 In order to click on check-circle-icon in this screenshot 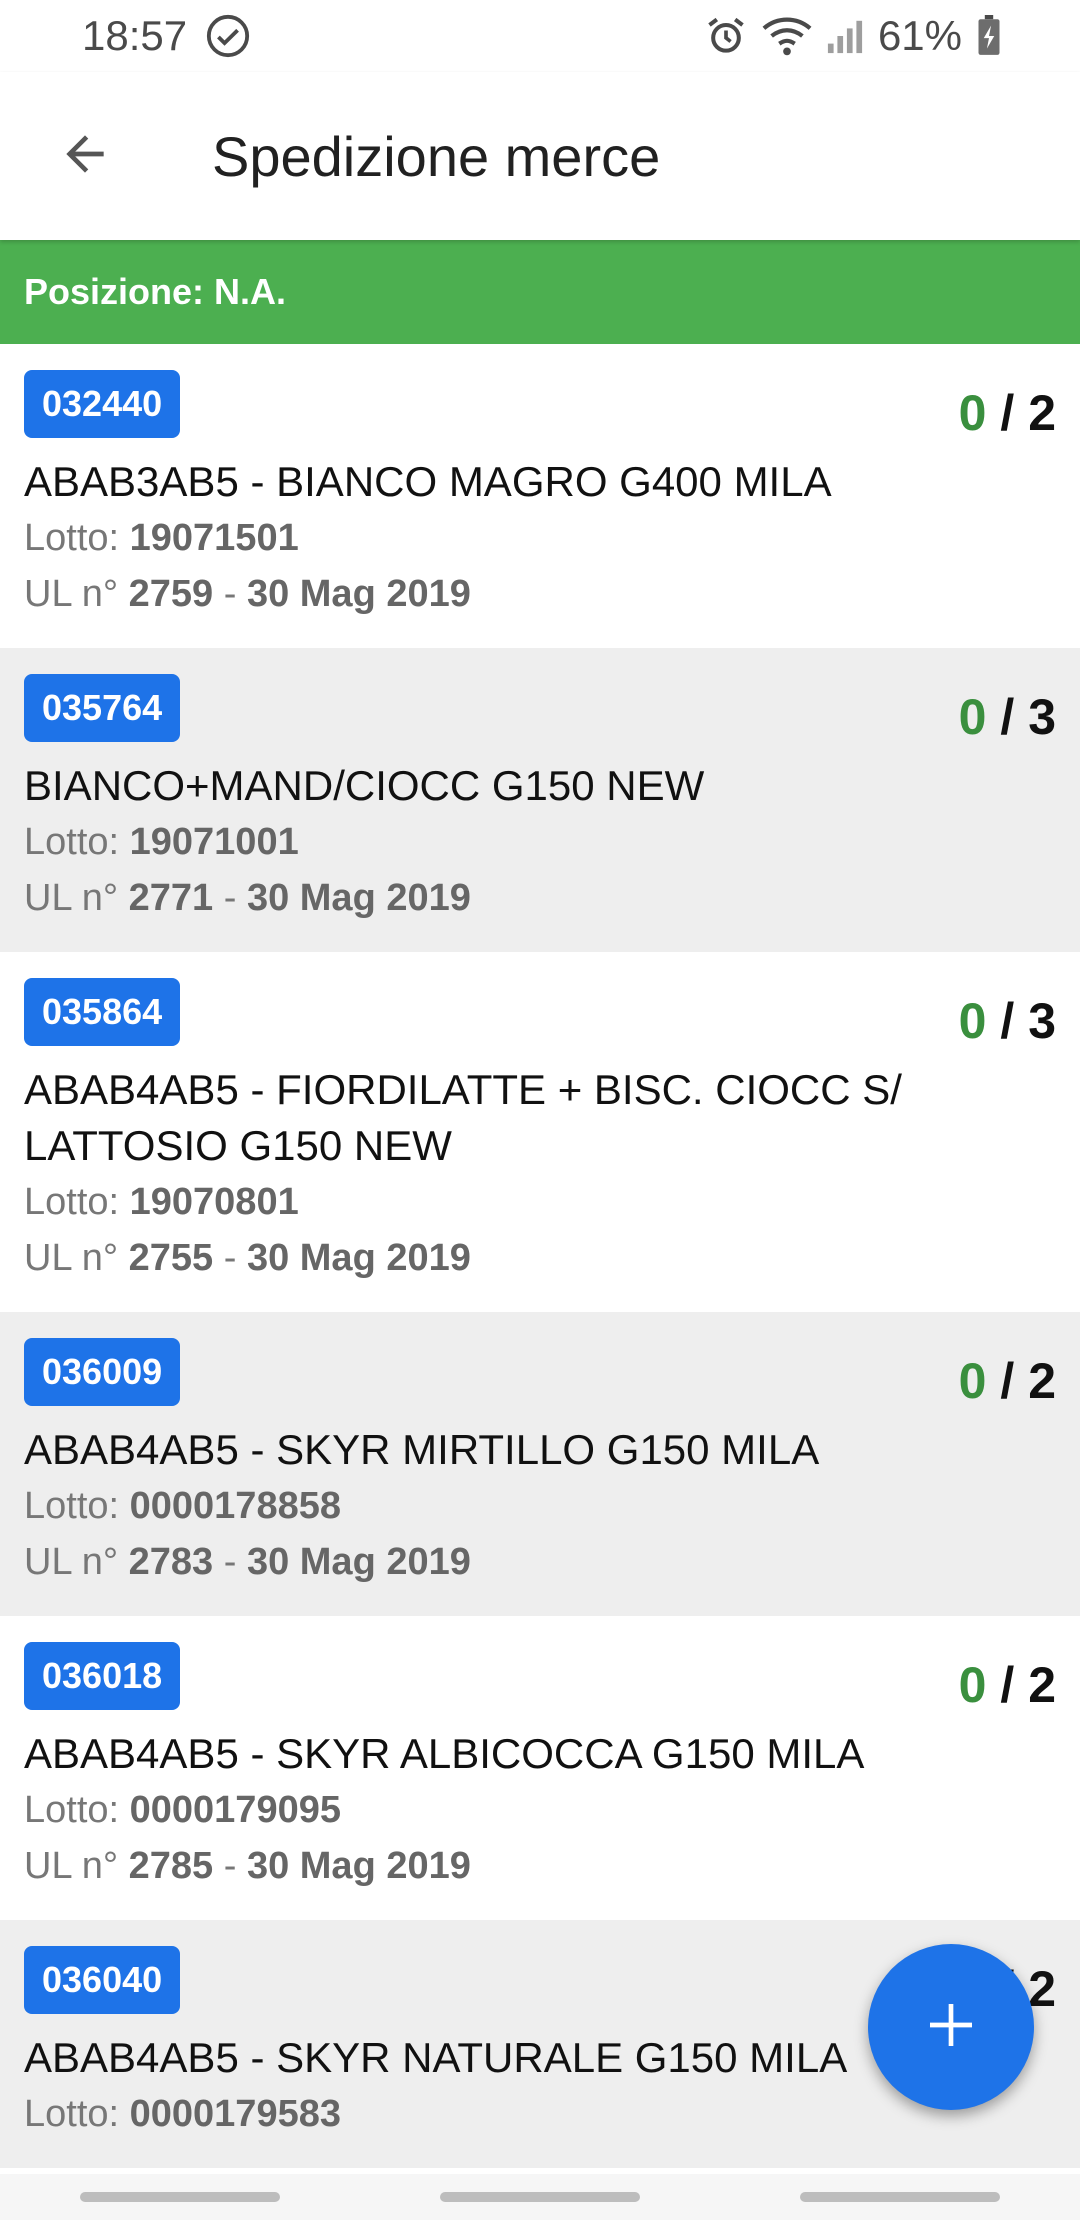, I will do `click(228, 36)`.